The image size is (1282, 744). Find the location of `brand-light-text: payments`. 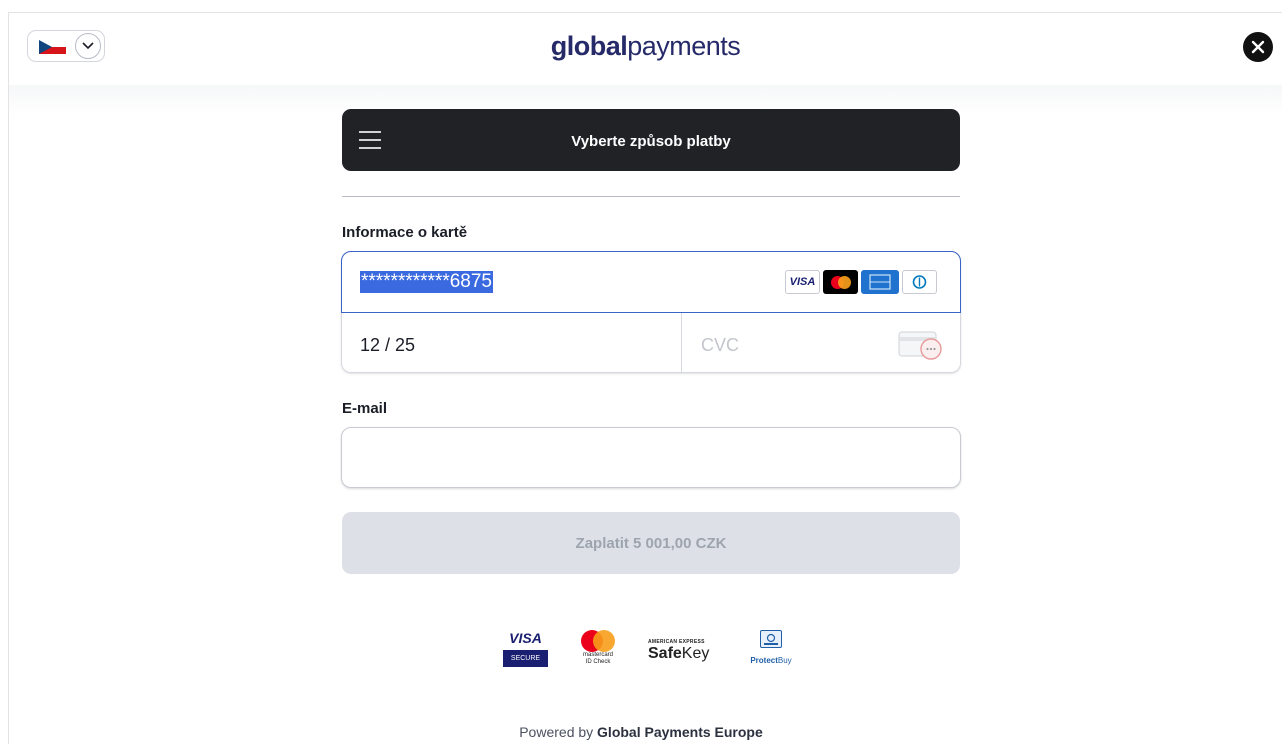

brand-light-text: payments is located at coordinates (684, 46).